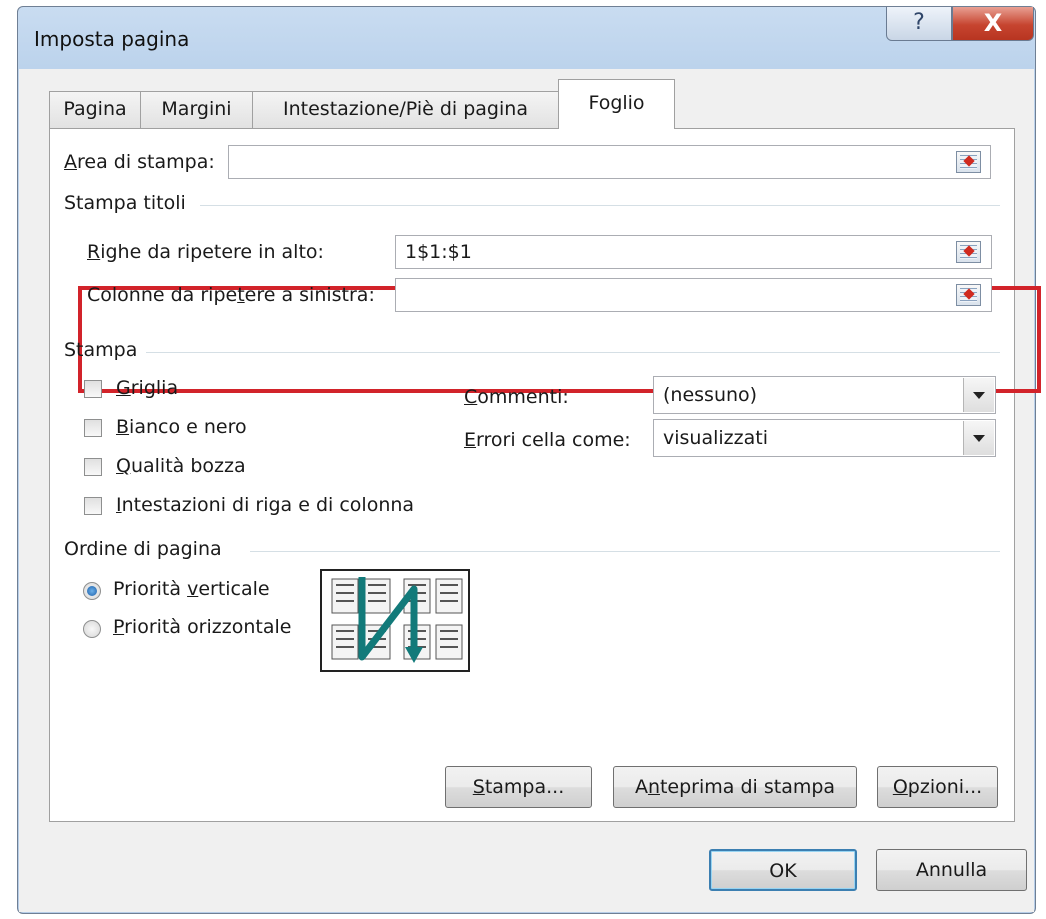  Describe the element at coordinates (92, 629) in the screenshot. I see `over-then-down-radio` at that location.